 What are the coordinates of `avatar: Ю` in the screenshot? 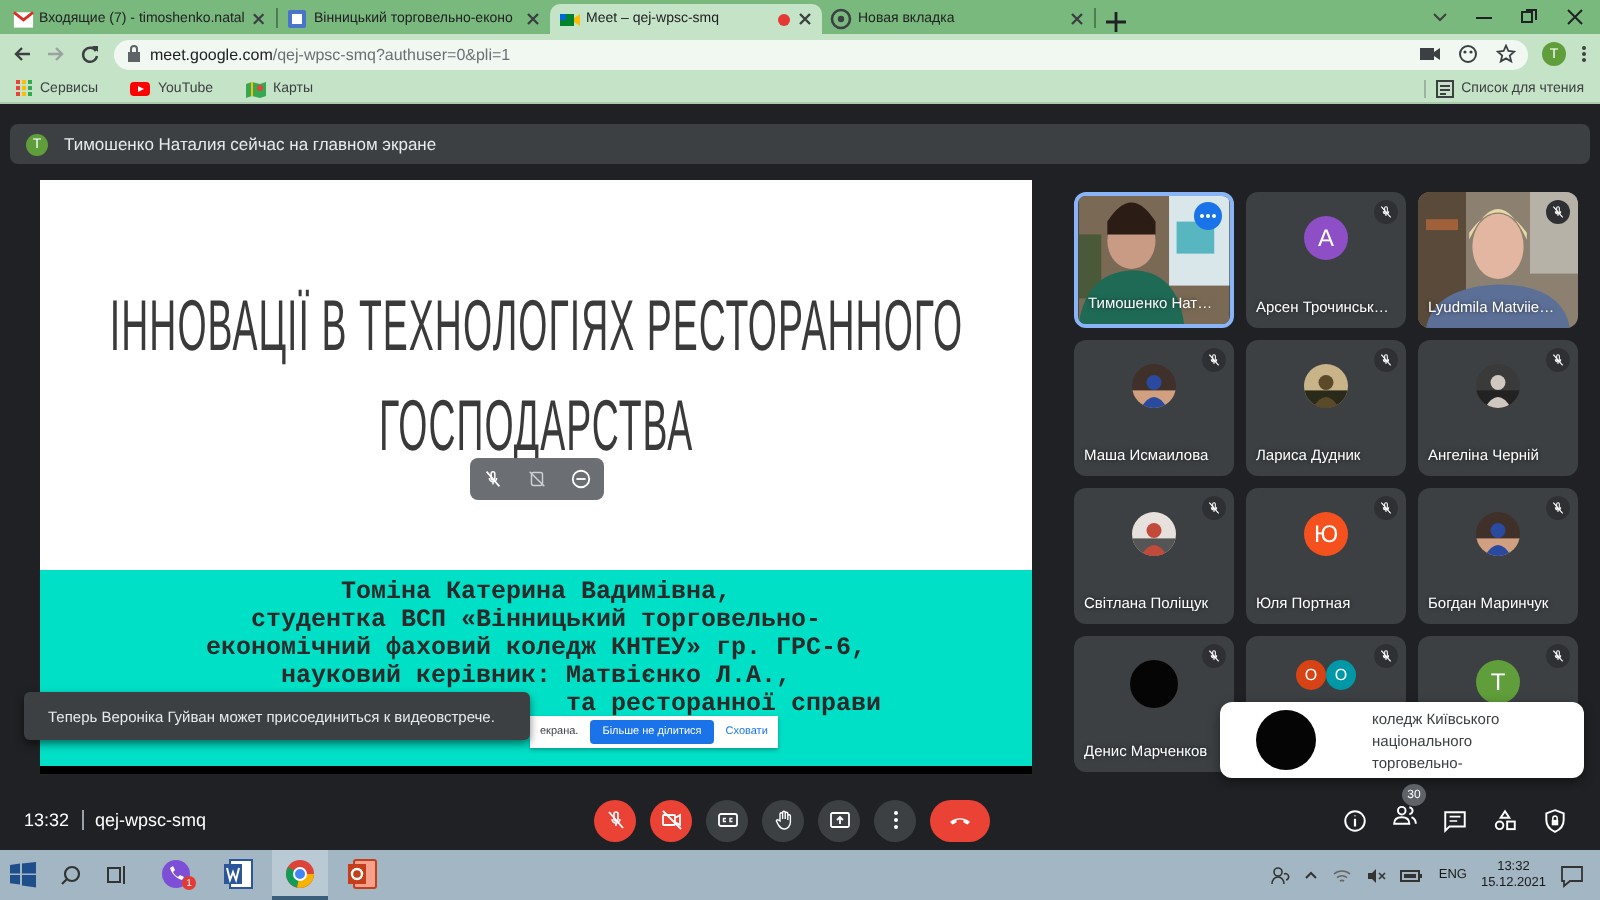 It's located at (1326, 534).